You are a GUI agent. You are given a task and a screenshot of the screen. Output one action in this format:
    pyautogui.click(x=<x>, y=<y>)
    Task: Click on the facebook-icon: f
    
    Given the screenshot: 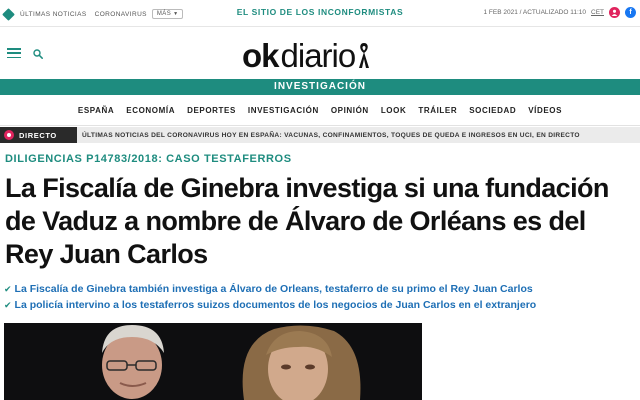 What is the action you would take?
    pyautogui.click(x=630, y=12)
    